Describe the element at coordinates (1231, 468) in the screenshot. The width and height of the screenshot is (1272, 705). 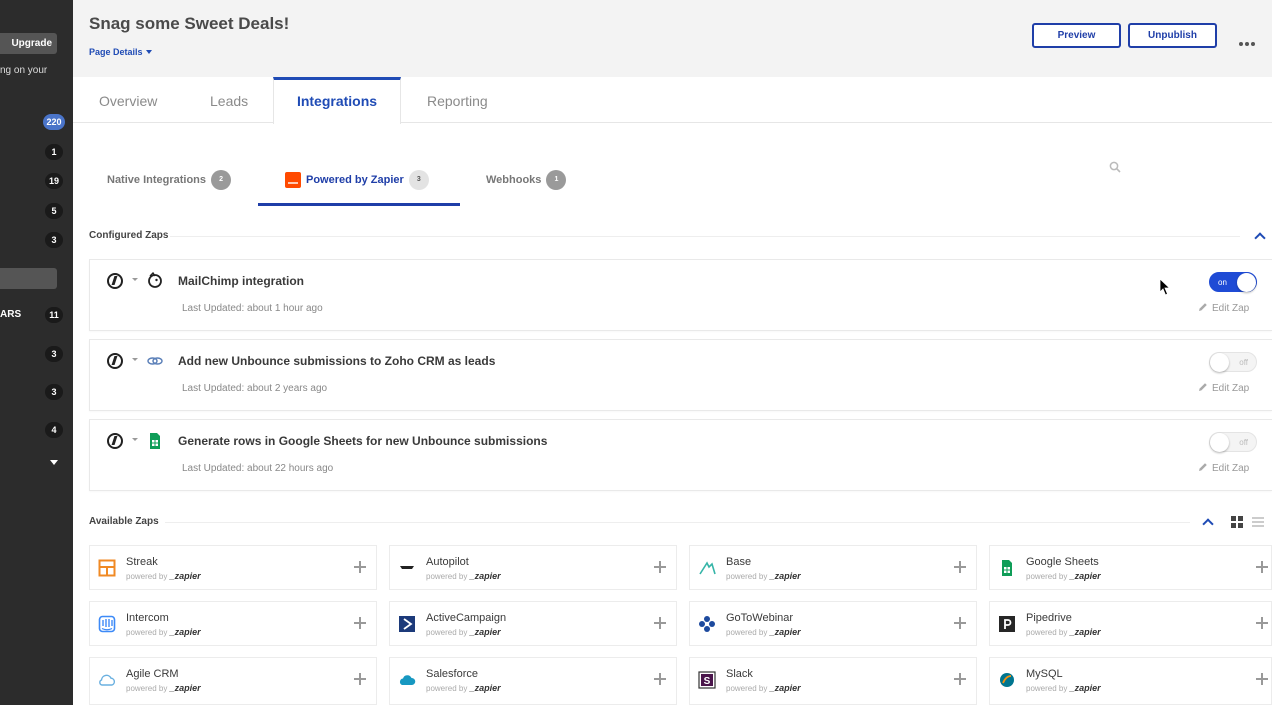
I see `edit-zap-label: Edit Zap` at that location.